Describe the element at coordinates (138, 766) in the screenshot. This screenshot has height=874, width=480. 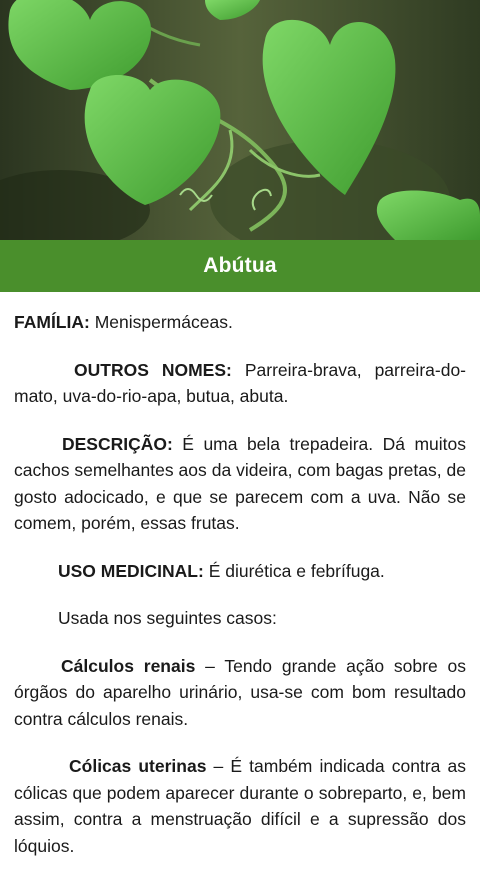
I see `colicas-label: Cólicas uterinas` at that location.